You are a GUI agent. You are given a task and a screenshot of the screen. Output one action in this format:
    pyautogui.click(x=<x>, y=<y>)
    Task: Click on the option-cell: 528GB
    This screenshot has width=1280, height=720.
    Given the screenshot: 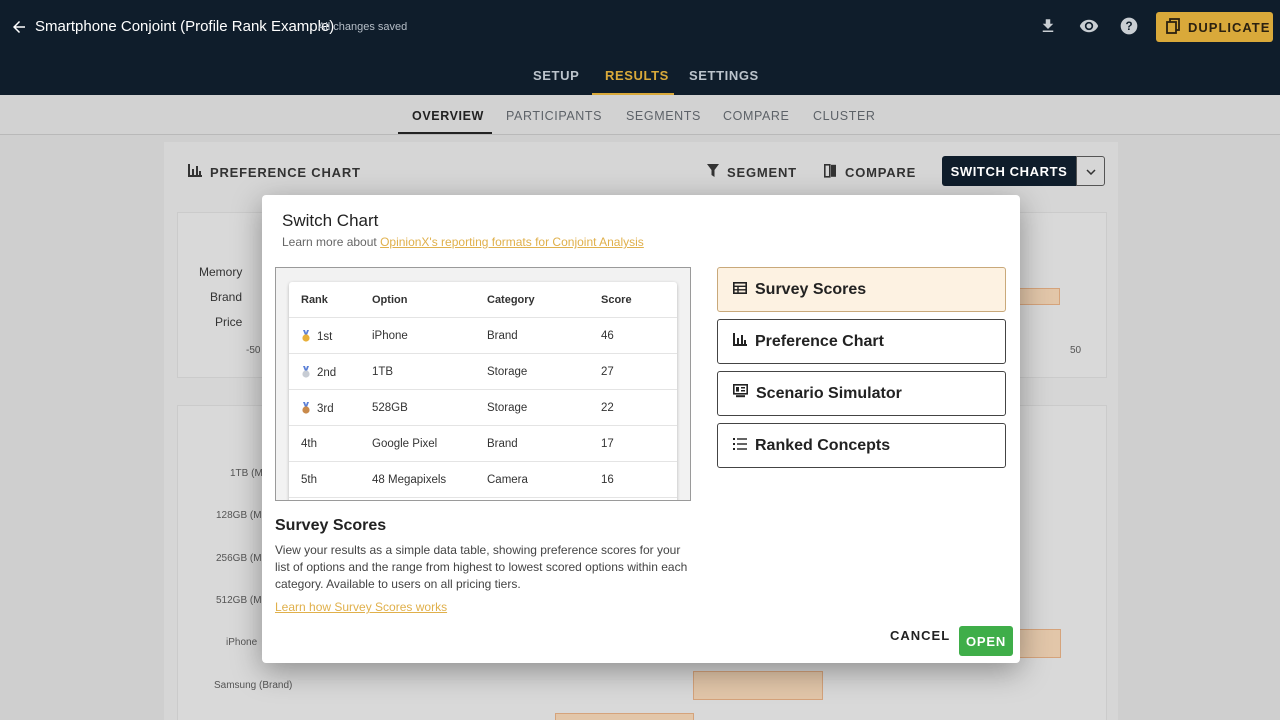 What is the action you would take?
    pyautogui.click(x=390, y=408)
    